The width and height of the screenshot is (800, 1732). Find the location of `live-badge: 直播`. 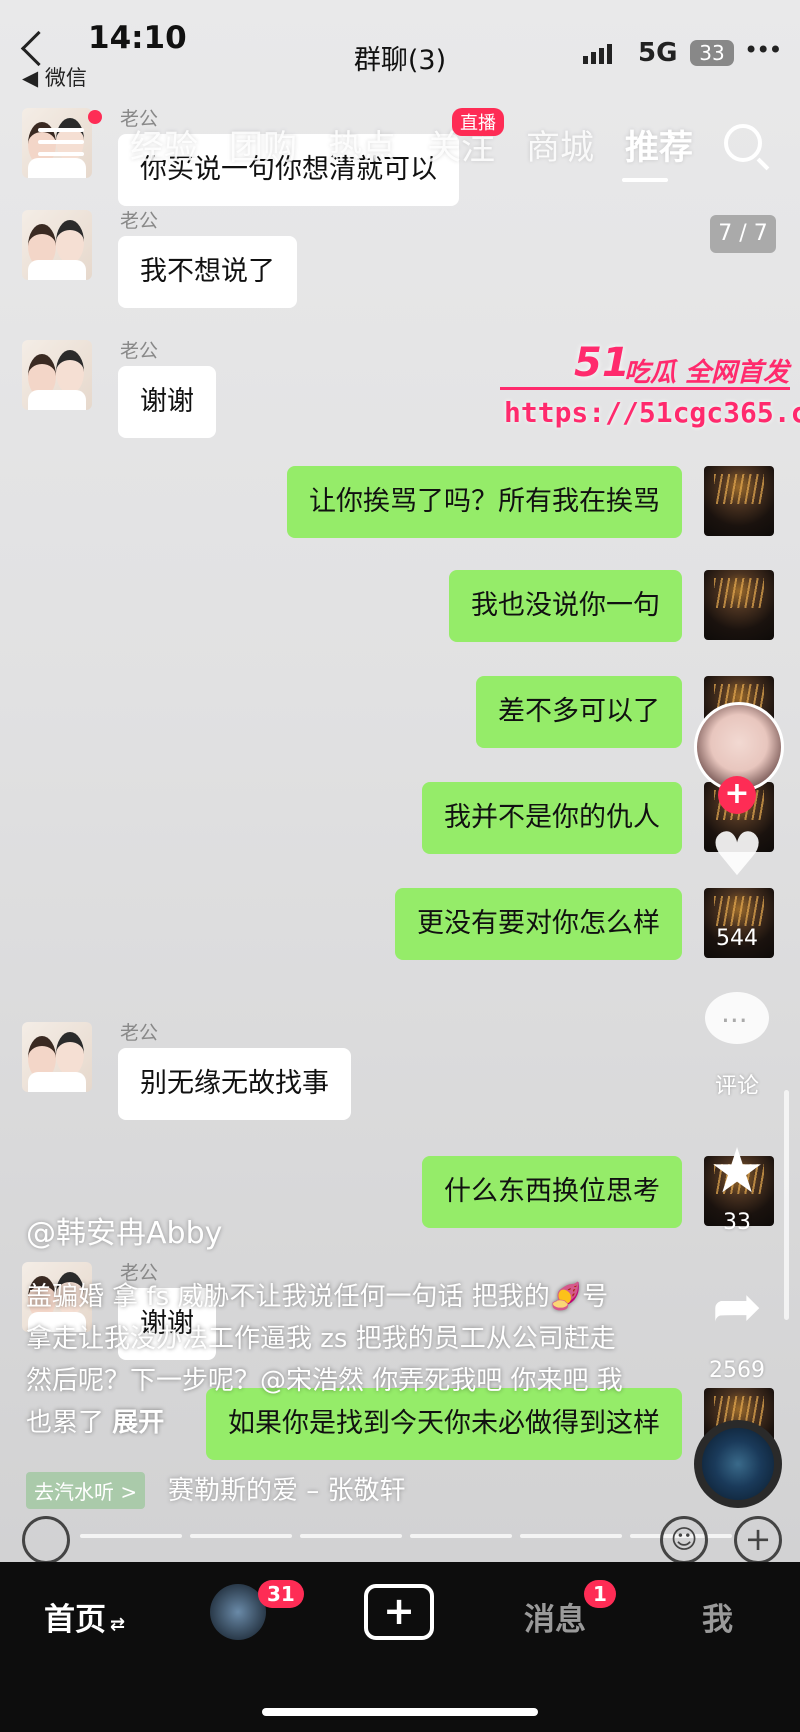

live-badge: 直播 is located at coordinates (478, 122).